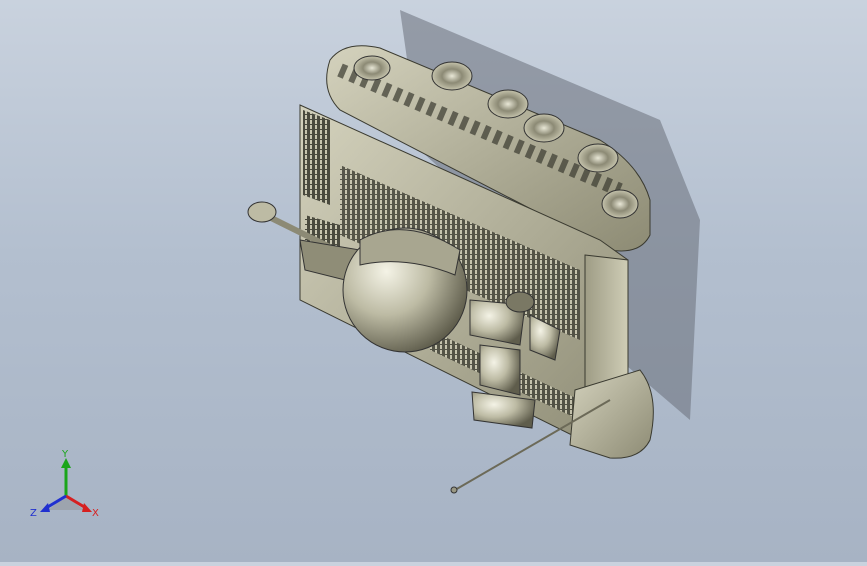  Describe the element at coordinates (316, 157) in the screenshot. I see `grille-left` at that location.